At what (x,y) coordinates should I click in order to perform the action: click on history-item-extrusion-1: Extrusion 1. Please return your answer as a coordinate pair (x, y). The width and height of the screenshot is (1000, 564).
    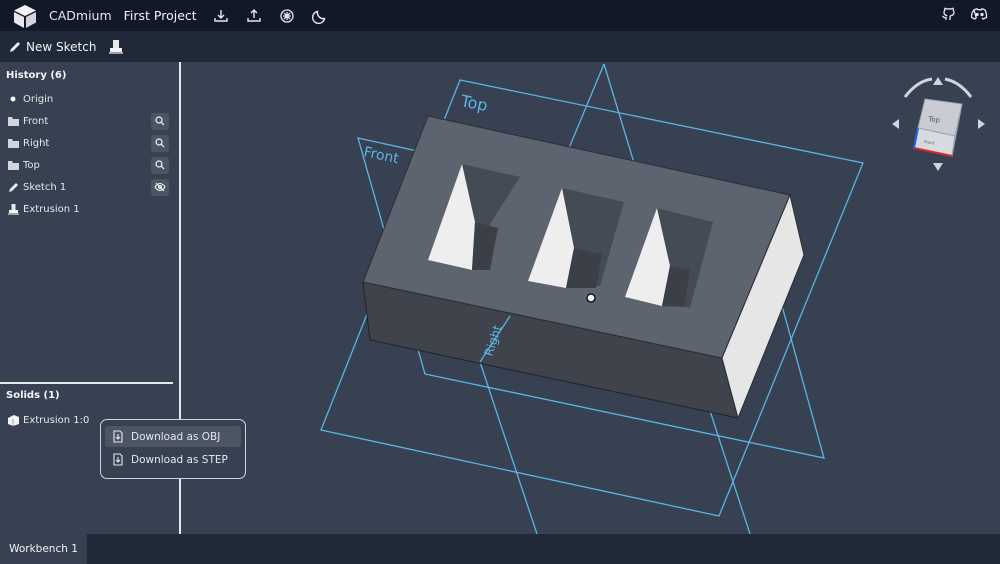
    Looking at the image, I should click on (87, 209).